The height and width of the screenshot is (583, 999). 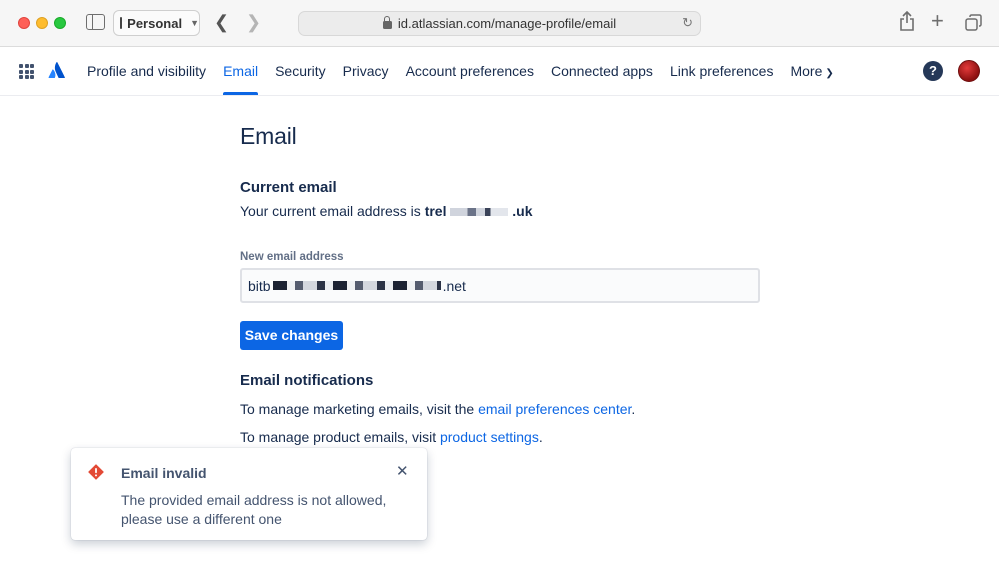 What do you see at coordinates (124, 23) in the screenshot?
I see `profile-badge-icon` at bounding box center [124, 23].